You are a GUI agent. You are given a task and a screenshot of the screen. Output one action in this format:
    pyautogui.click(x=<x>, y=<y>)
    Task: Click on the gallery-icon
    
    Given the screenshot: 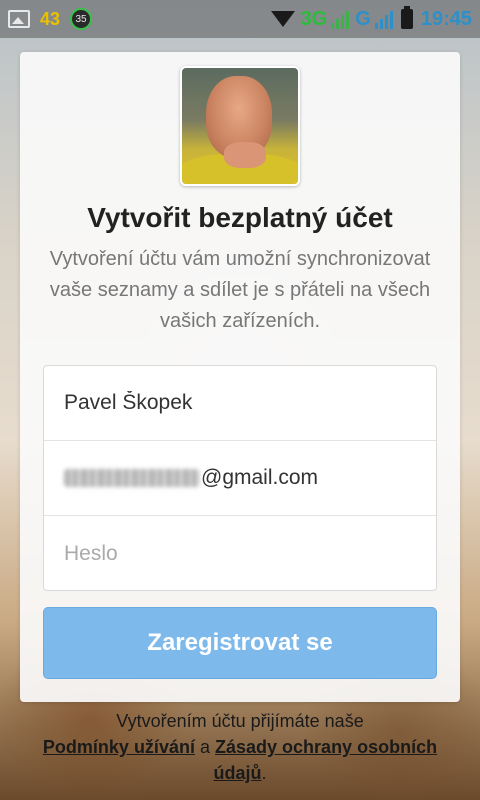 What is the action you would take?
    pyautogui.click(x=19, y=19)
    